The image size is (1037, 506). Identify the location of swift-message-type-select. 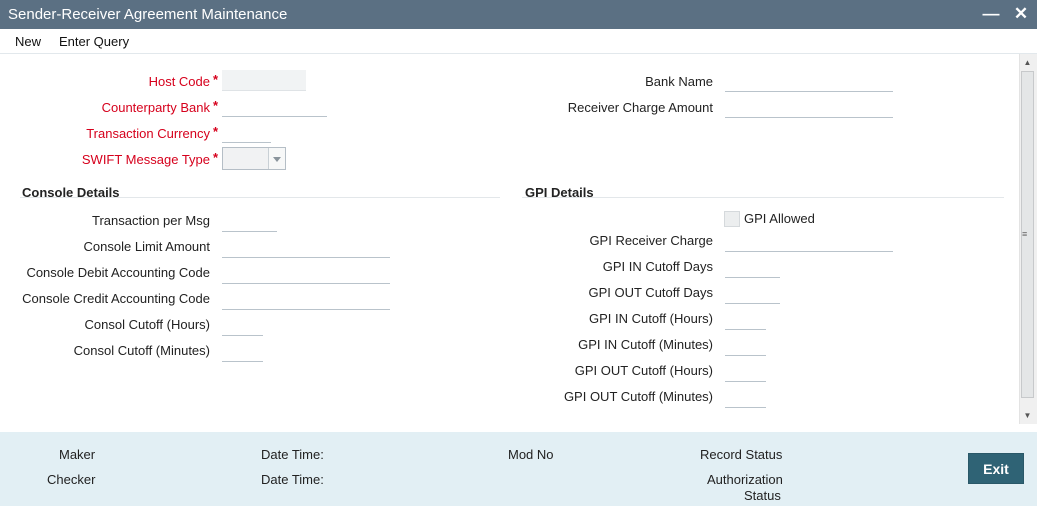
(254, 158).